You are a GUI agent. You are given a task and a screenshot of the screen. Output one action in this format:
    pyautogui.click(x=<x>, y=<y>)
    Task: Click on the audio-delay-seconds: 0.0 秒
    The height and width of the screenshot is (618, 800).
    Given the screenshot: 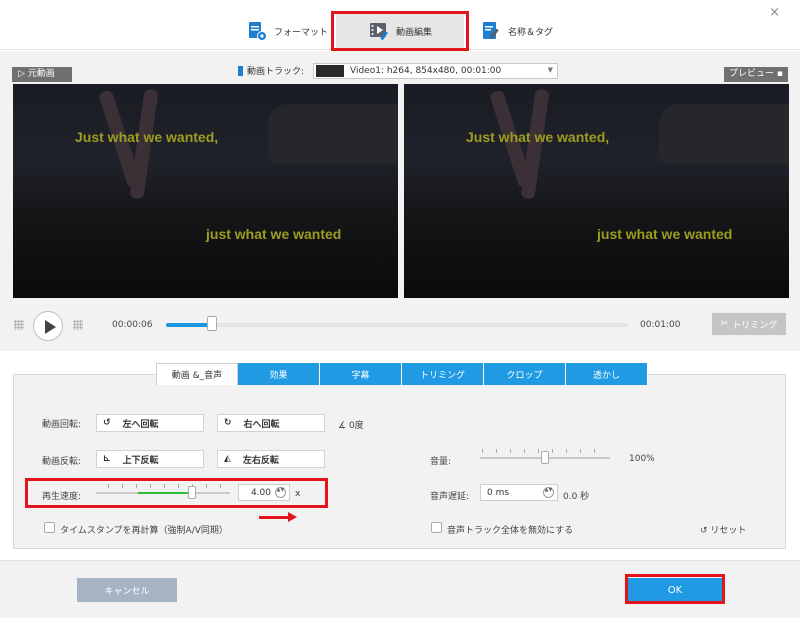 What is the action you would take?
    pyautogui.click(x=576, y=497)
    